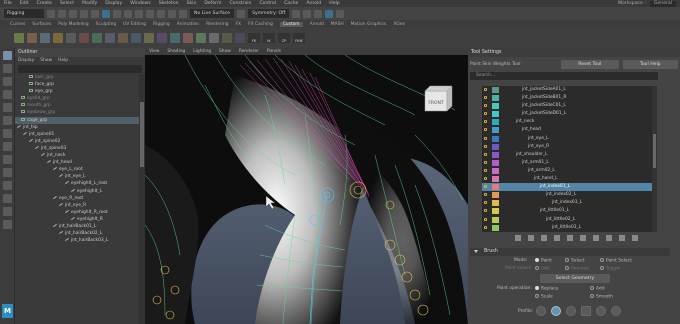 The image size is (680, 324). Describe the element at coordinates (134, 24) in the screenshot. I see `shelf-tab-uv-editing: UV Editing` at that location.